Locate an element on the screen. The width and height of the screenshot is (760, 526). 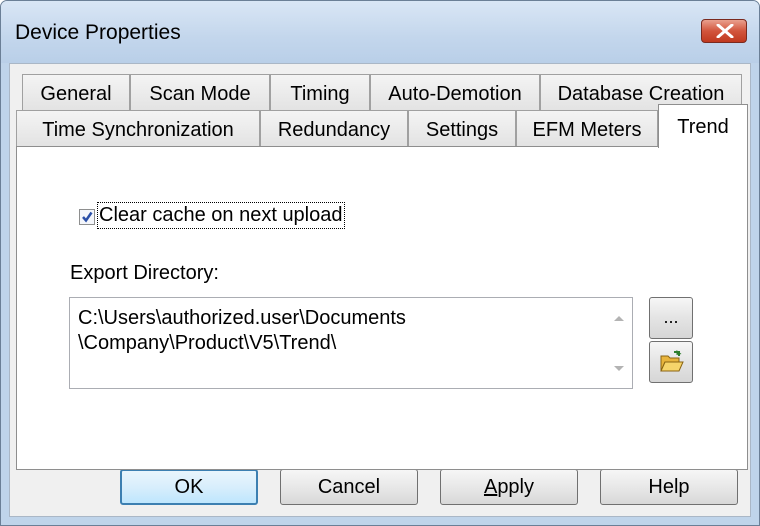
title-bar: Device Properties is located at coordinates (380, 32).